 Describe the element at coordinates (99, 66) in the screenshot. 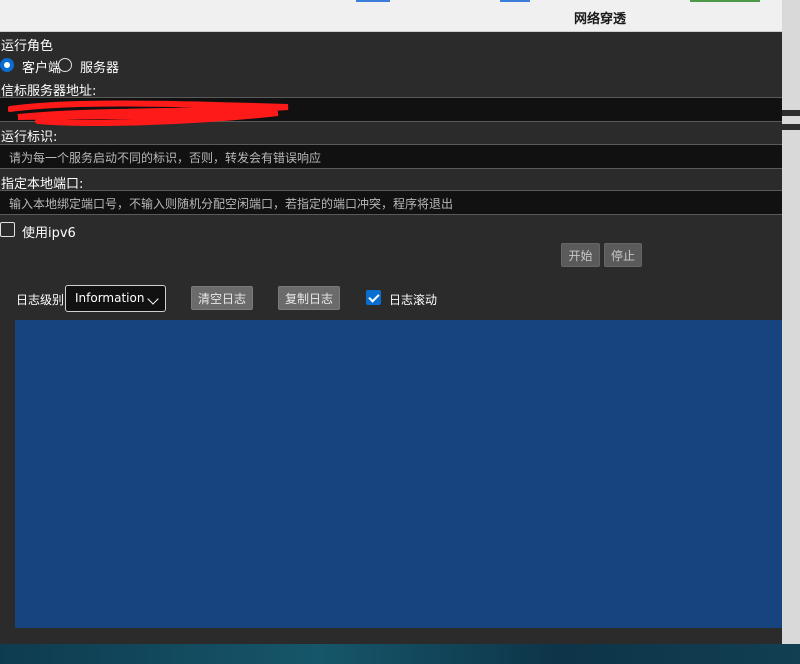

I see `server-radio-label: 服务器` at that location.